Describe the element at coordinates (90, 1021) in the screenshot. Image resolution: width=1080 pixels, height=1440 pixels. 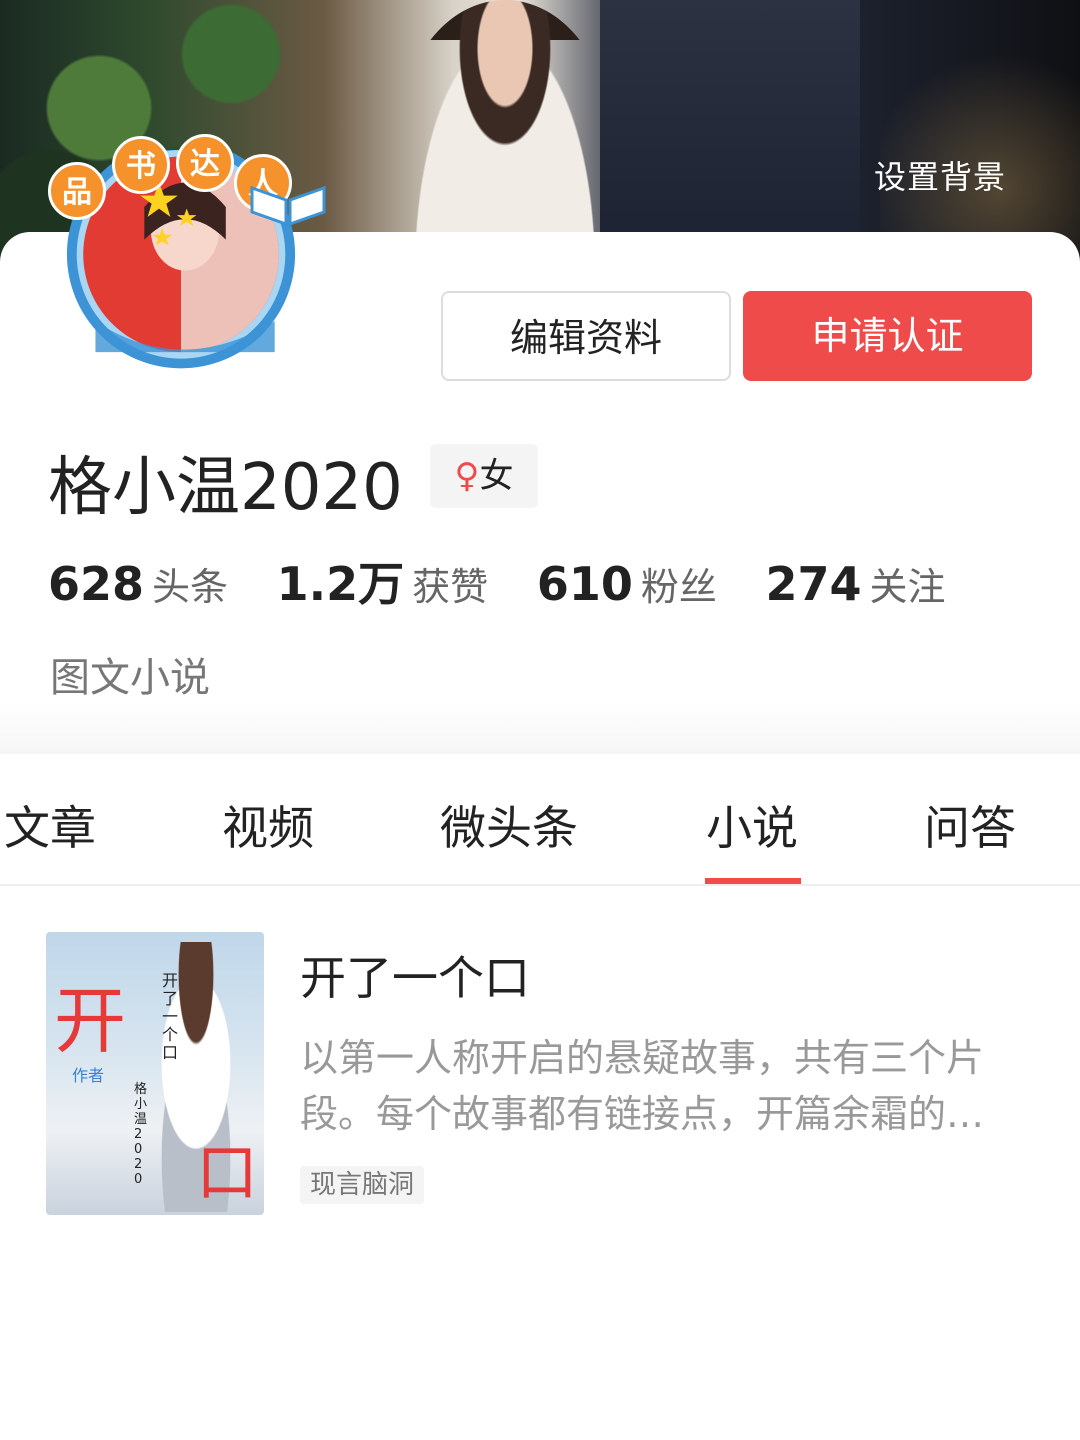
I see `cover-title-left: 开` at that location.